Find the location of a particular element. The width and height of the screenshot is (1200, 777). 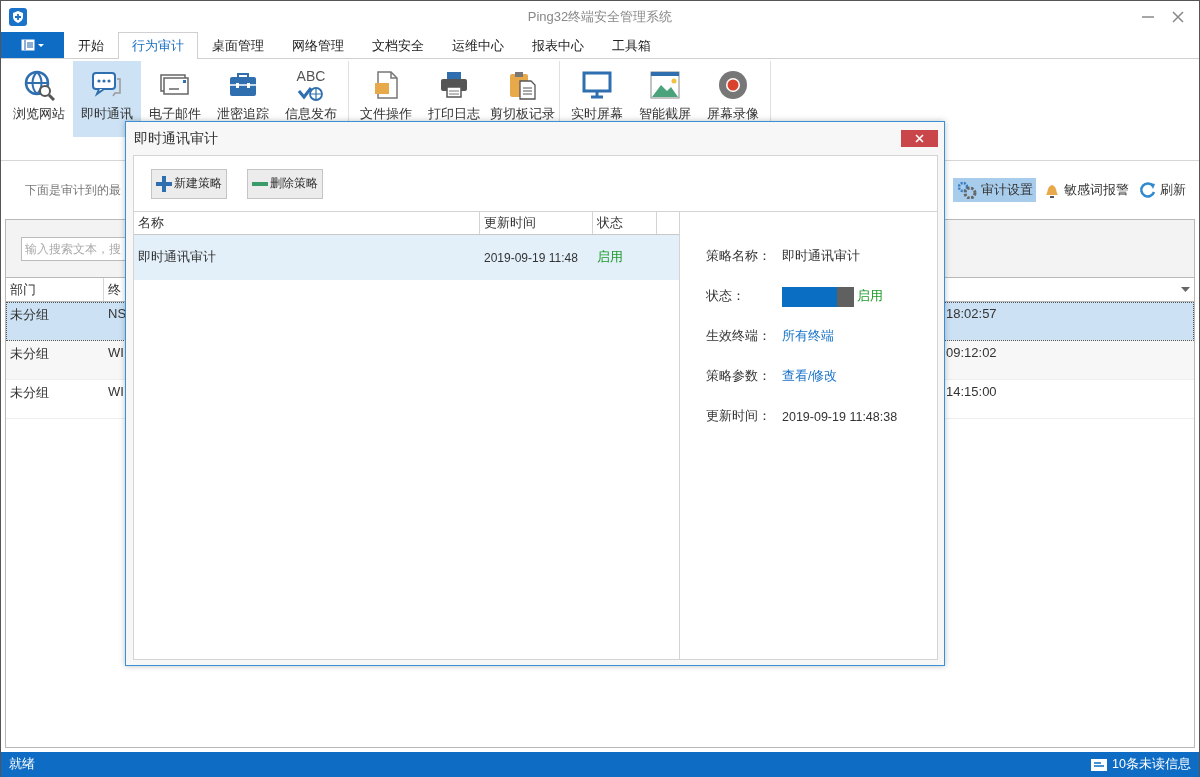

ribbon-button: 智能截屏 is located at coordinates (665, 99).